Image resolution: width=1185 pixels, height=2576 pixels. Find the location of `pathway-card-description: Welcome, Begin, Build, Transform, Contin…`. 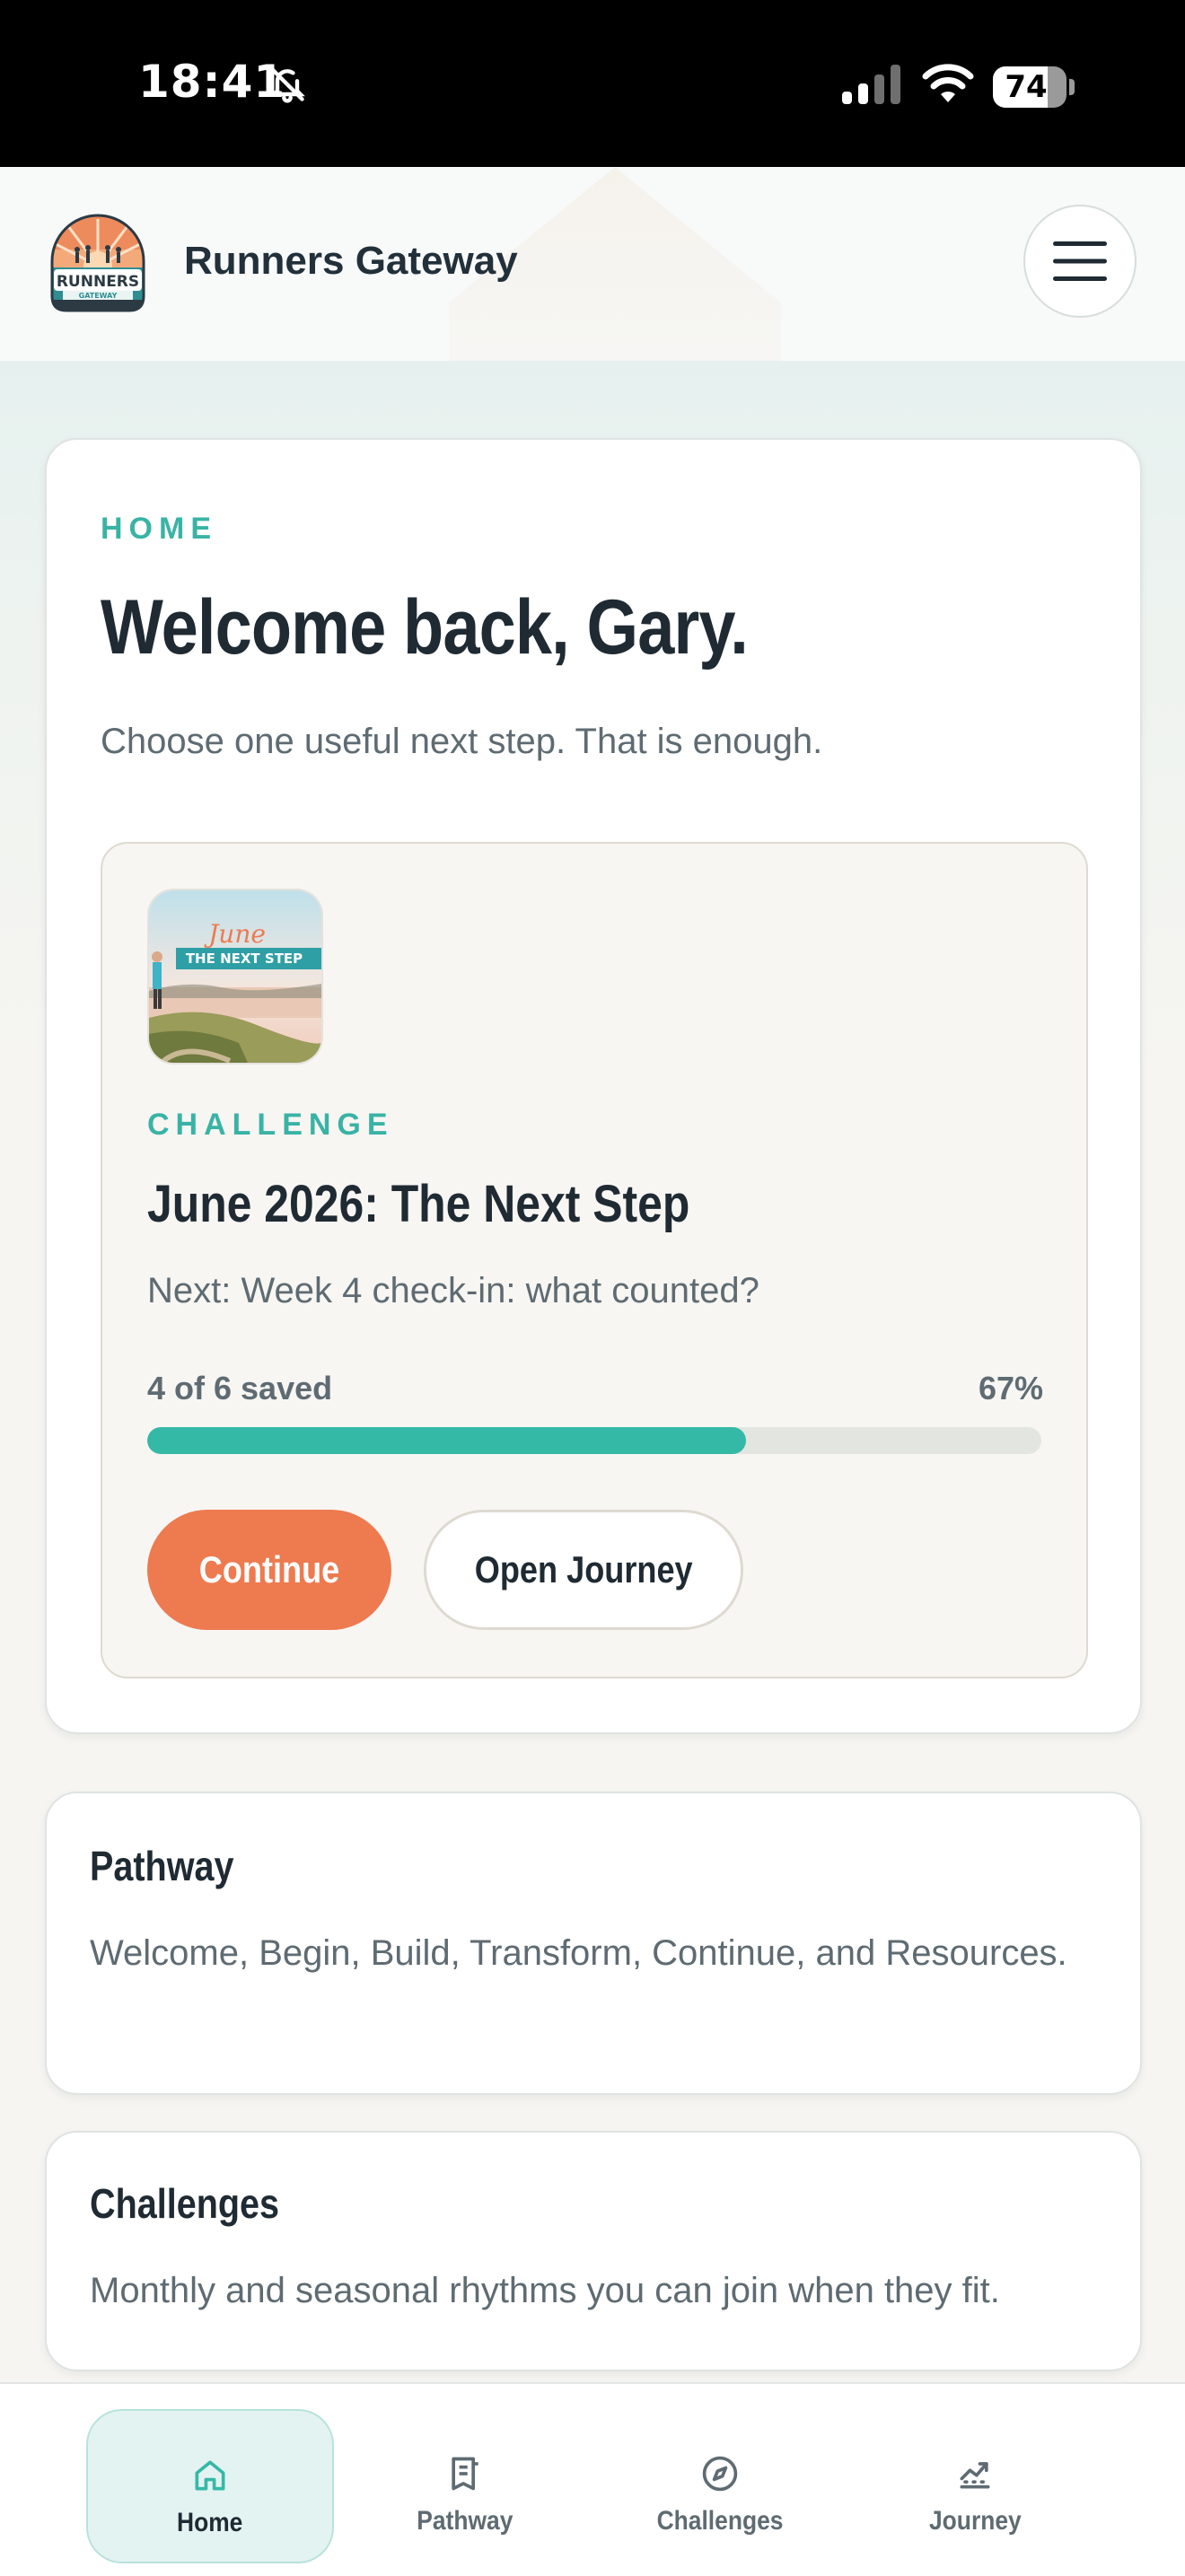

pathway-card-description: Welcome, Begin, Build, Transform, Contin… is located at coordinates (578, 1953).